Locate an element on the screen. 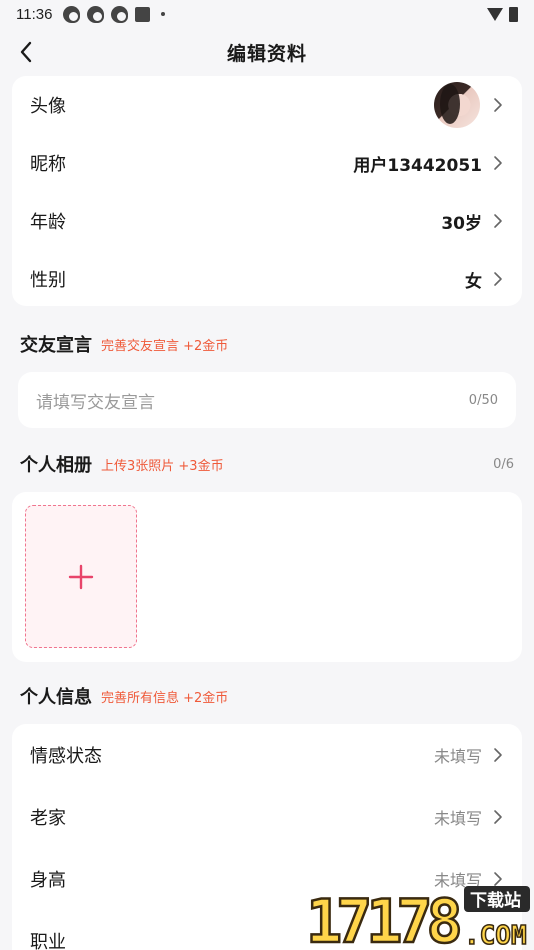 The image size is (534, 950). album-title: 个人相册 is located at coordinates (56, 465).